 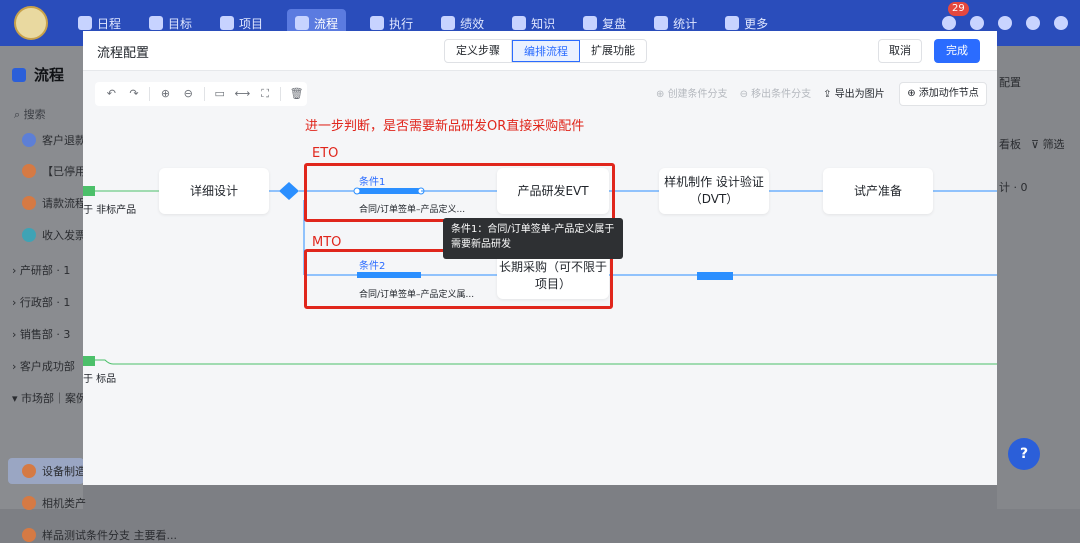 I want to click on mode-tabs: 定义步骤 编排流程 扩展功能, so click(x=545, y=51).